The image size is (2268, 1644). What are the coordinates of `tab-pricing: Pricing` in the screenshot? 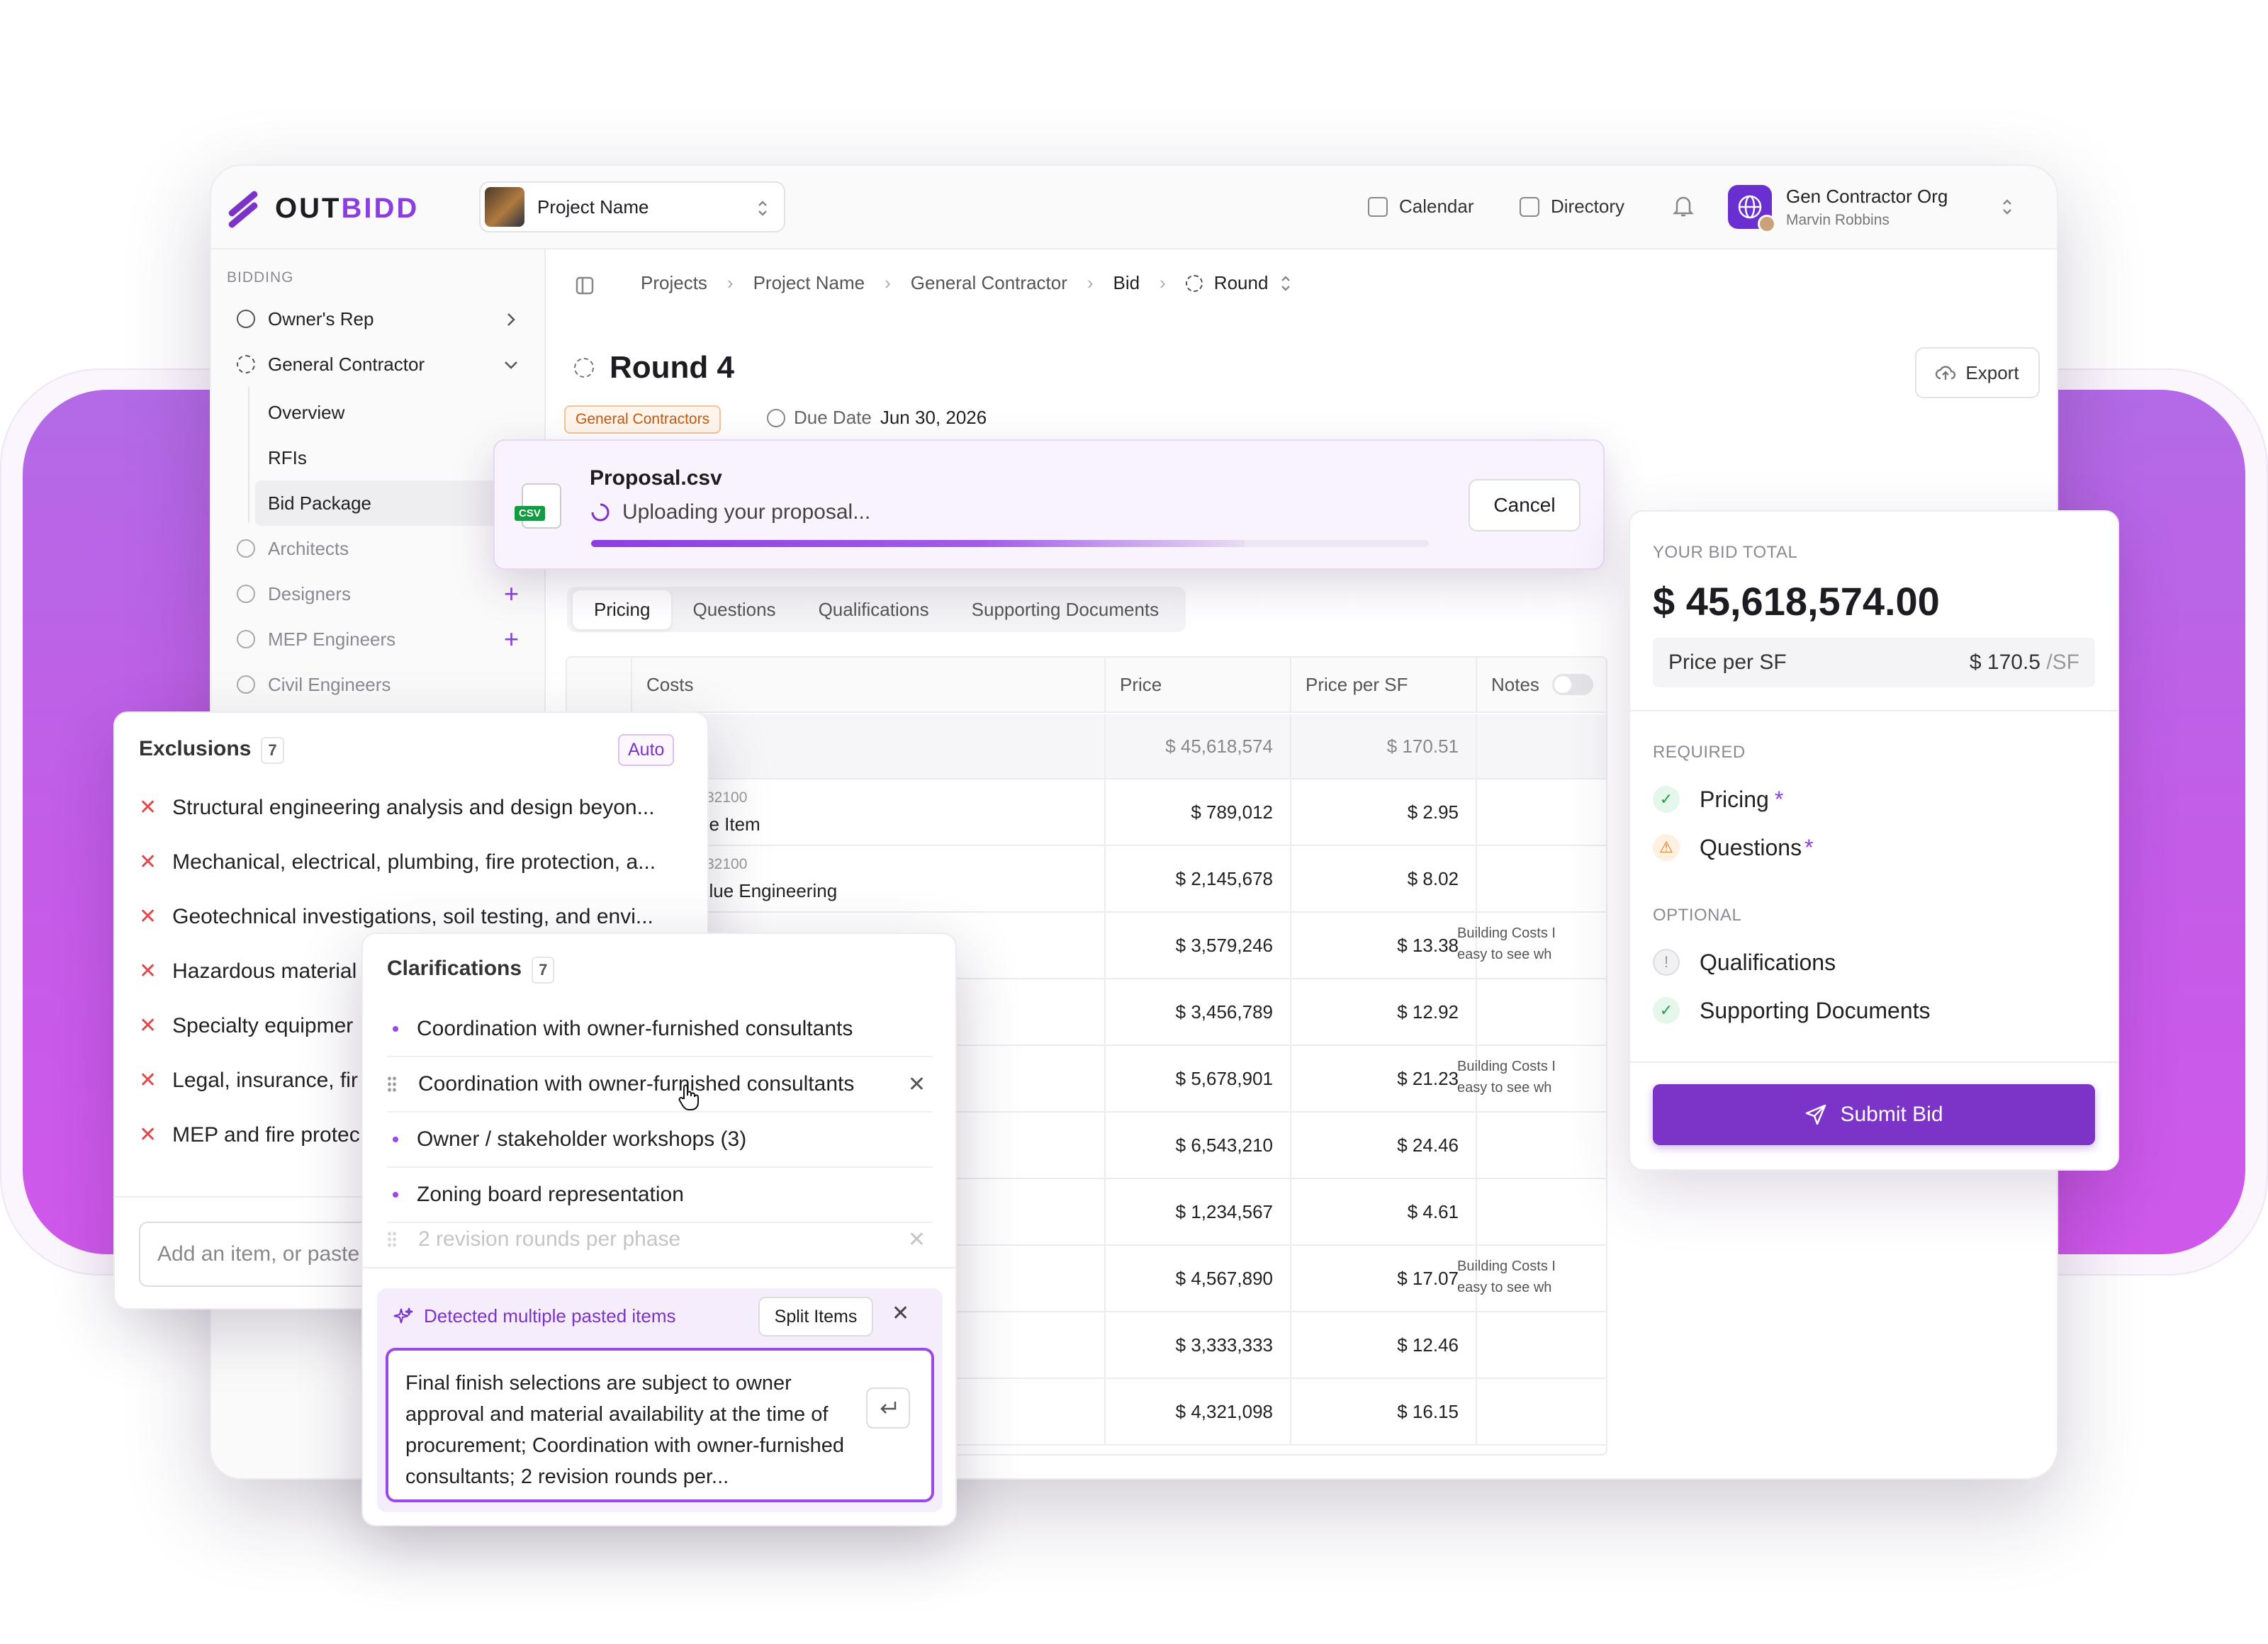 It's located at (622, 609).